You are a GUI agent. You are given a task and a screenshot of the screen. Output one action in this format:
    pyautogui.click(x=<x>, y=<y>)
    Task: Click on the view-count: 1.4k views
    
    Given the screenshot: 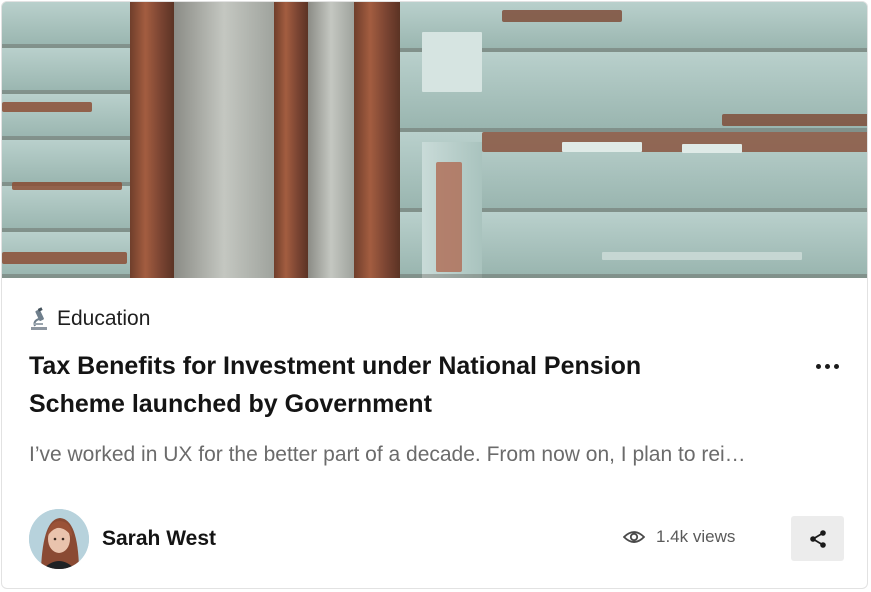 What is the action you would take?
    pyautogui.click(x=679, y=537)
    